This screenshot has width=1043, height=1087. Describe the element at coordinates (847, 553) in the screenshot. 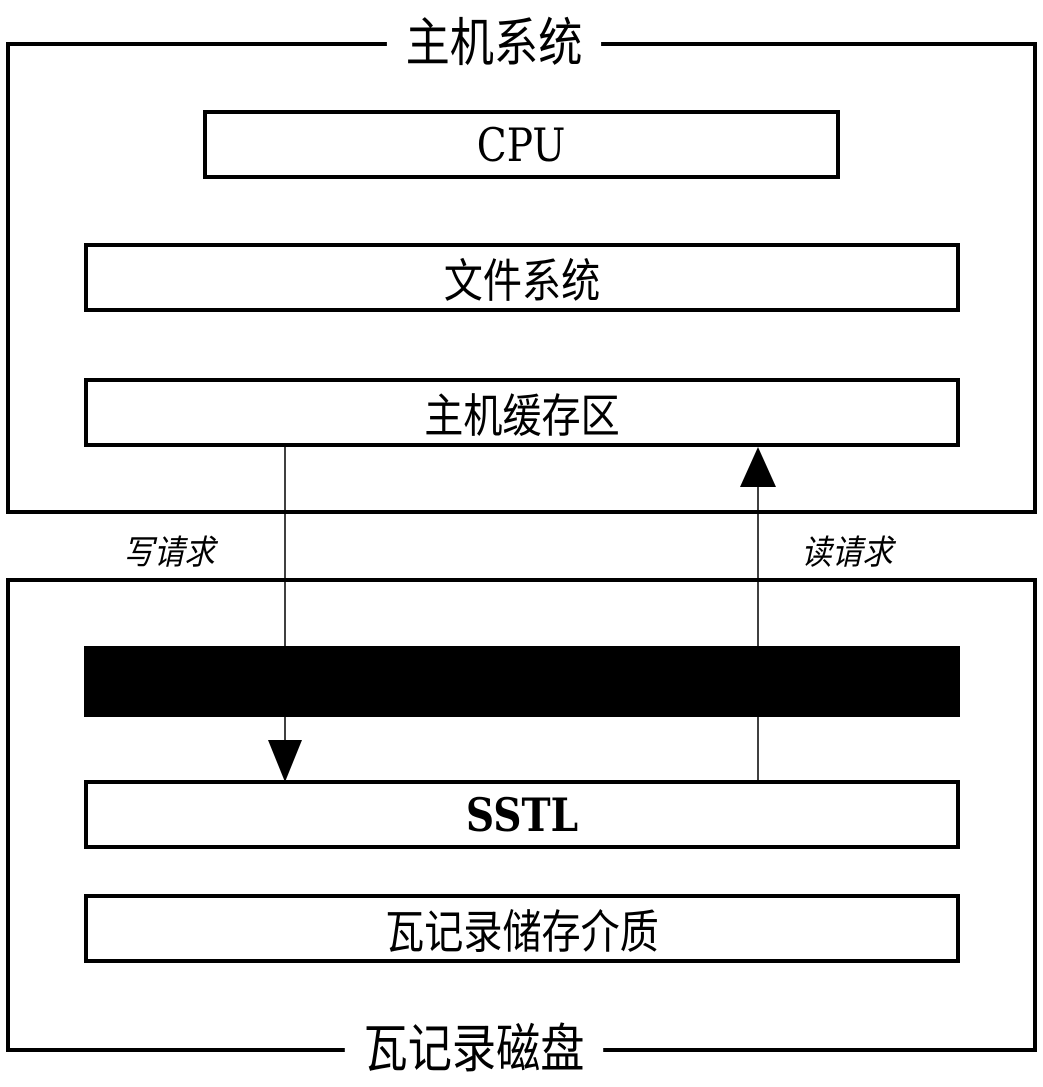

I see `read-request-label: 读请求` at that location.